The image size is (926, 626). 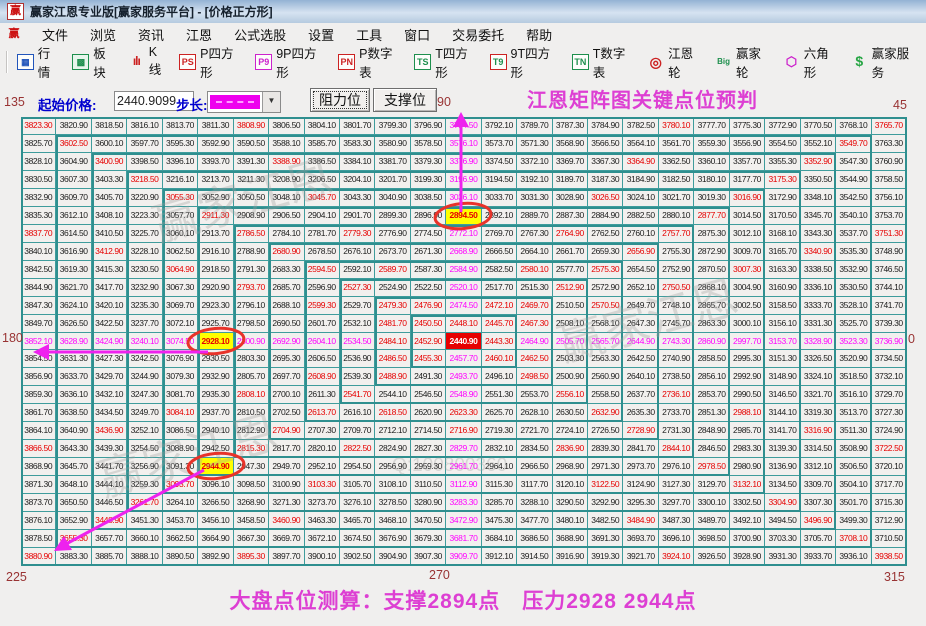 I want to click on gann-cell: 2649.70, so click(x=641, y=305).